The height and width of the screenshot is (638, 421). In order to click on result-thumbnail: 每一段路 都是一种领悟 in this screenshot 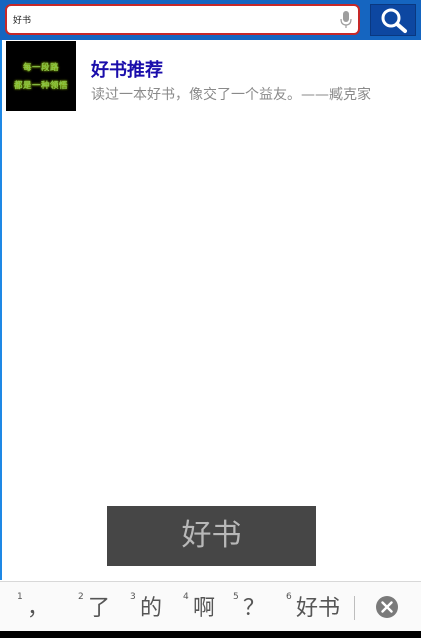, I will do `click(41, 76)`.